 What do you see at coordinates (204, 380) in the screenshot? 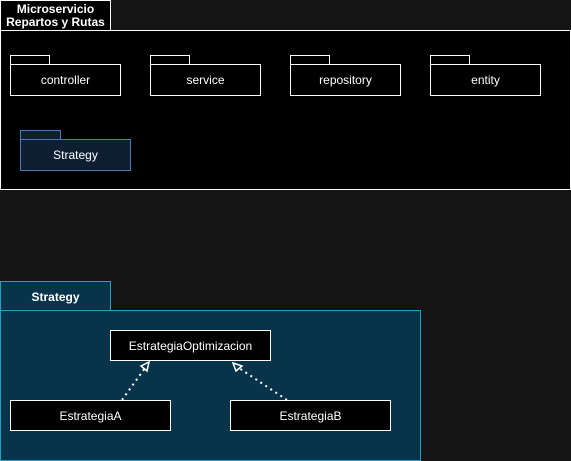
I see `realization-arrows` at bounding box center [204, 380].